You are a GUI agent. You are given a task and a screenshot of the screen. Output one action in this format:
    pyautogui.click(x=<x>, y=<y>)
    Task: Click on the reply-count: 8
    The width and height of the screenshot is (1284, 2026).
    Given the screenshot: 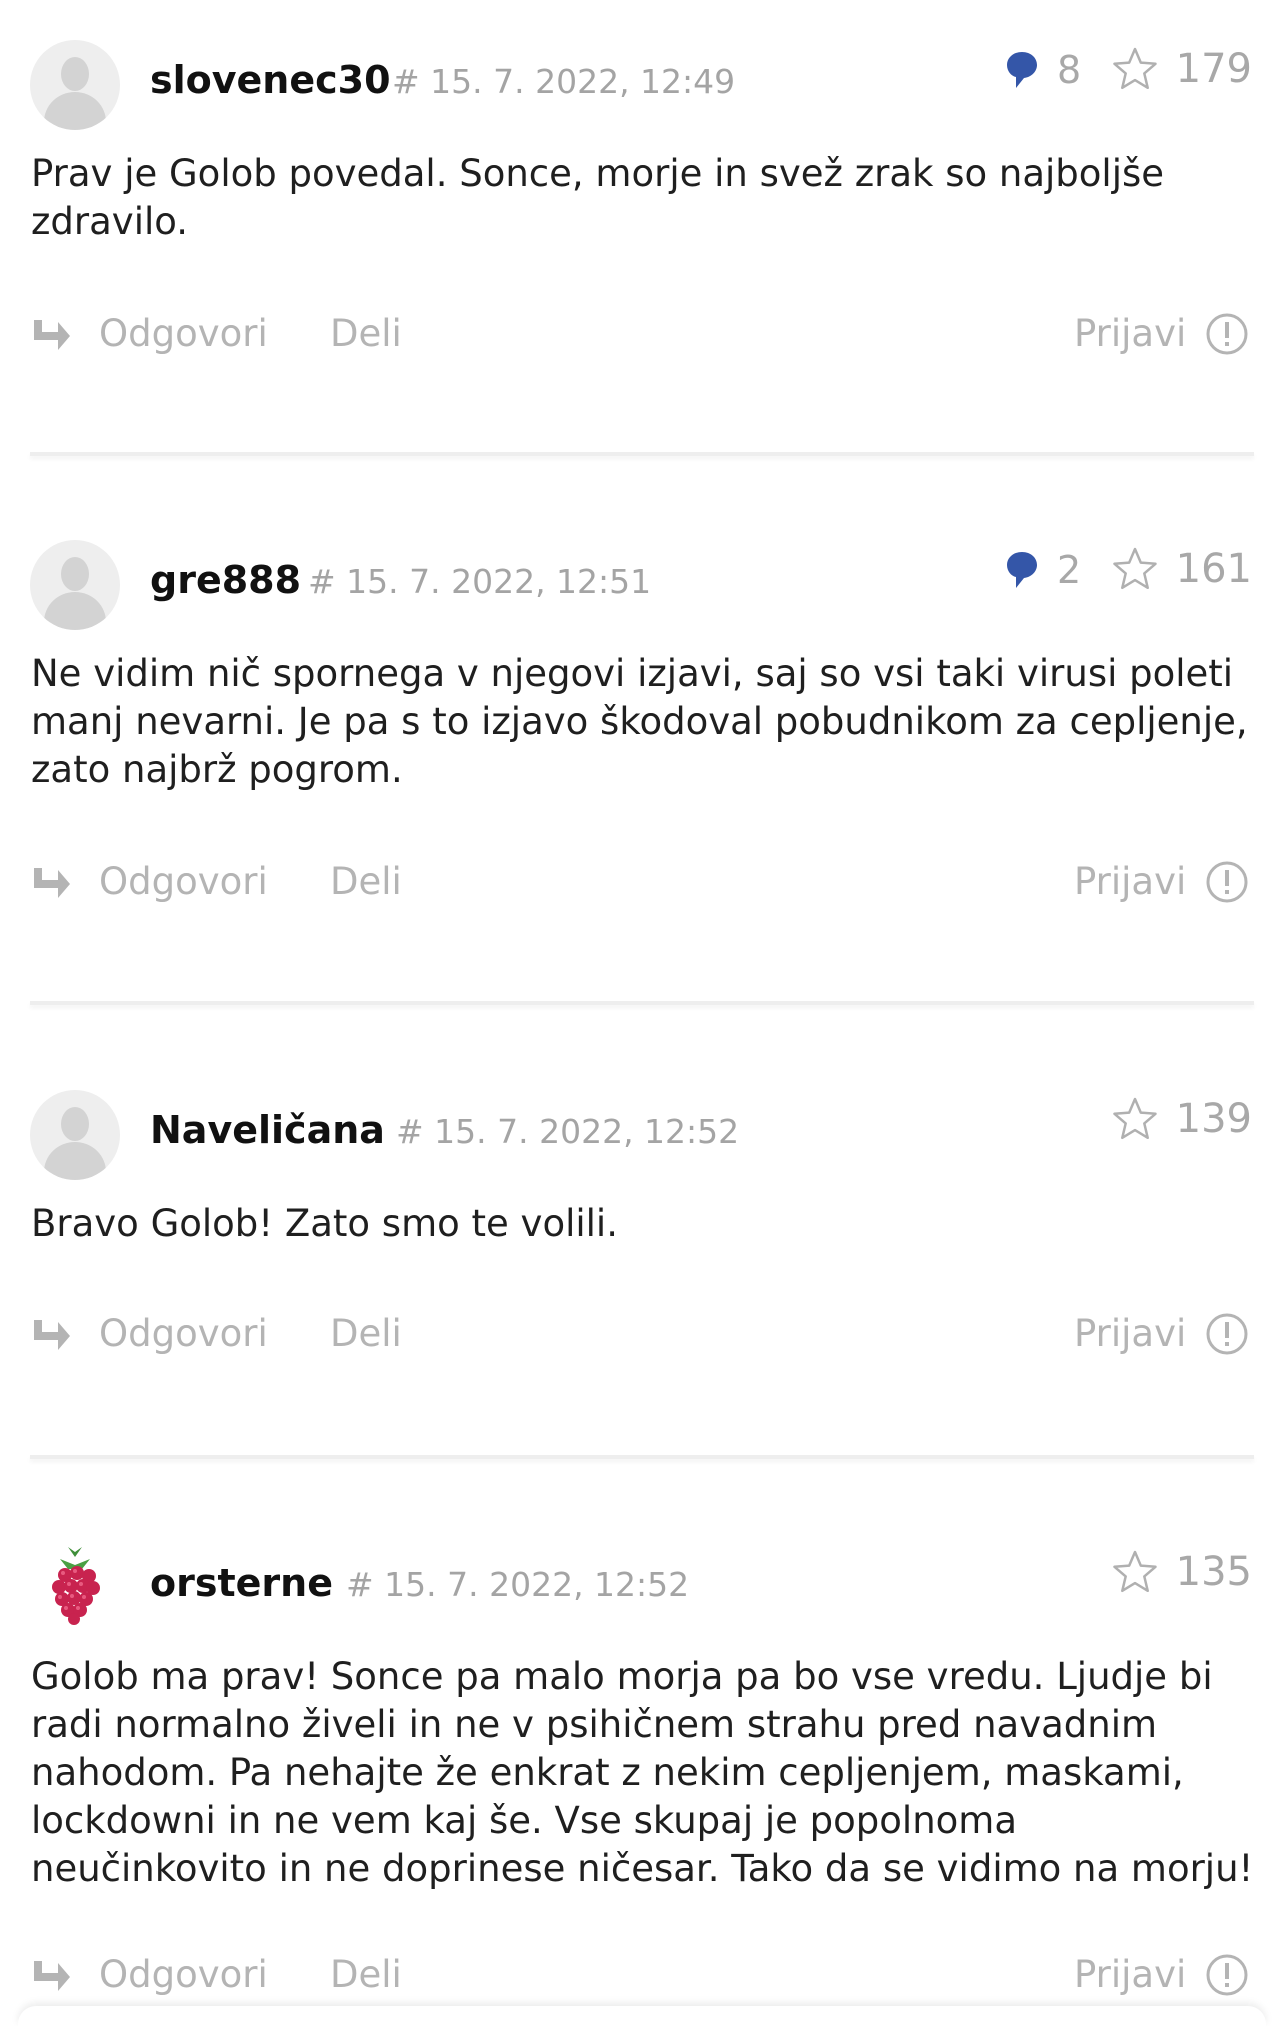 What is the action you would take?
    pyautogui.click(x=1043, y=70)
    